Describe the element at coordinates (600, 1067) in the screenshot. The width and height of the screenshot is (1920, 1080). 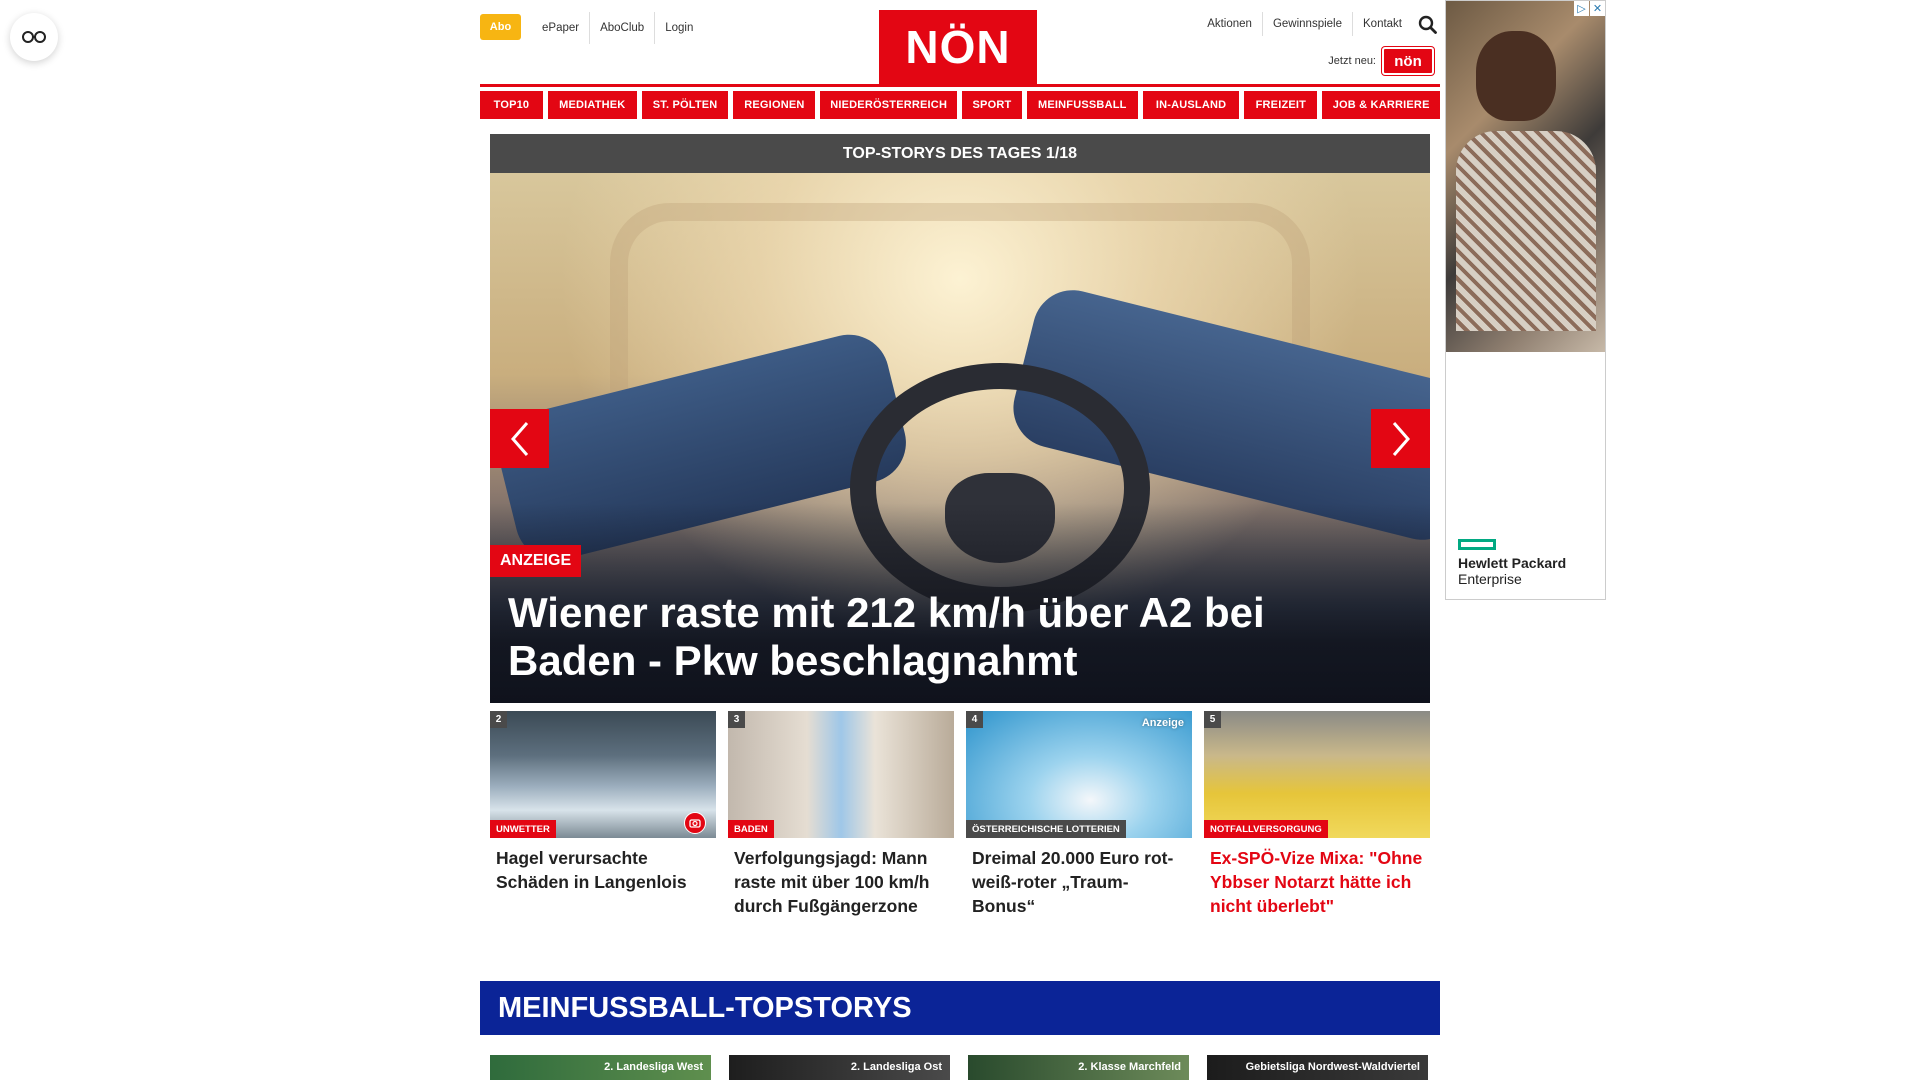
I see `football-card: 2. Landesliga West` at that location.